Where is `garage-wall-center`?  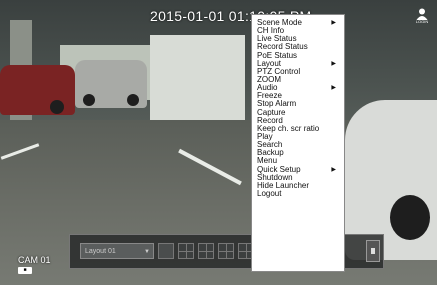 garage-wall-center is located at coordinates (197, 82).